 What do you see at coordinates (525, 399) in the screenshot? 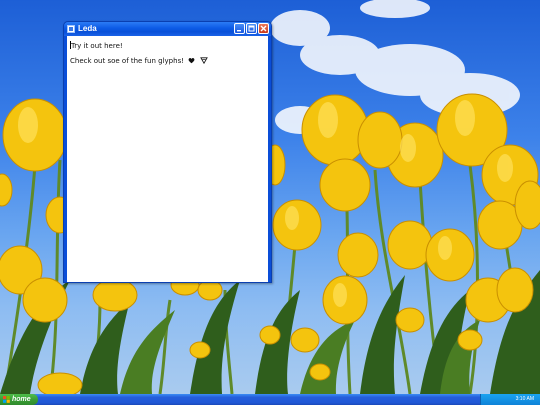
I see `clock: 3:10 AM` at bounding box center [525, 399].